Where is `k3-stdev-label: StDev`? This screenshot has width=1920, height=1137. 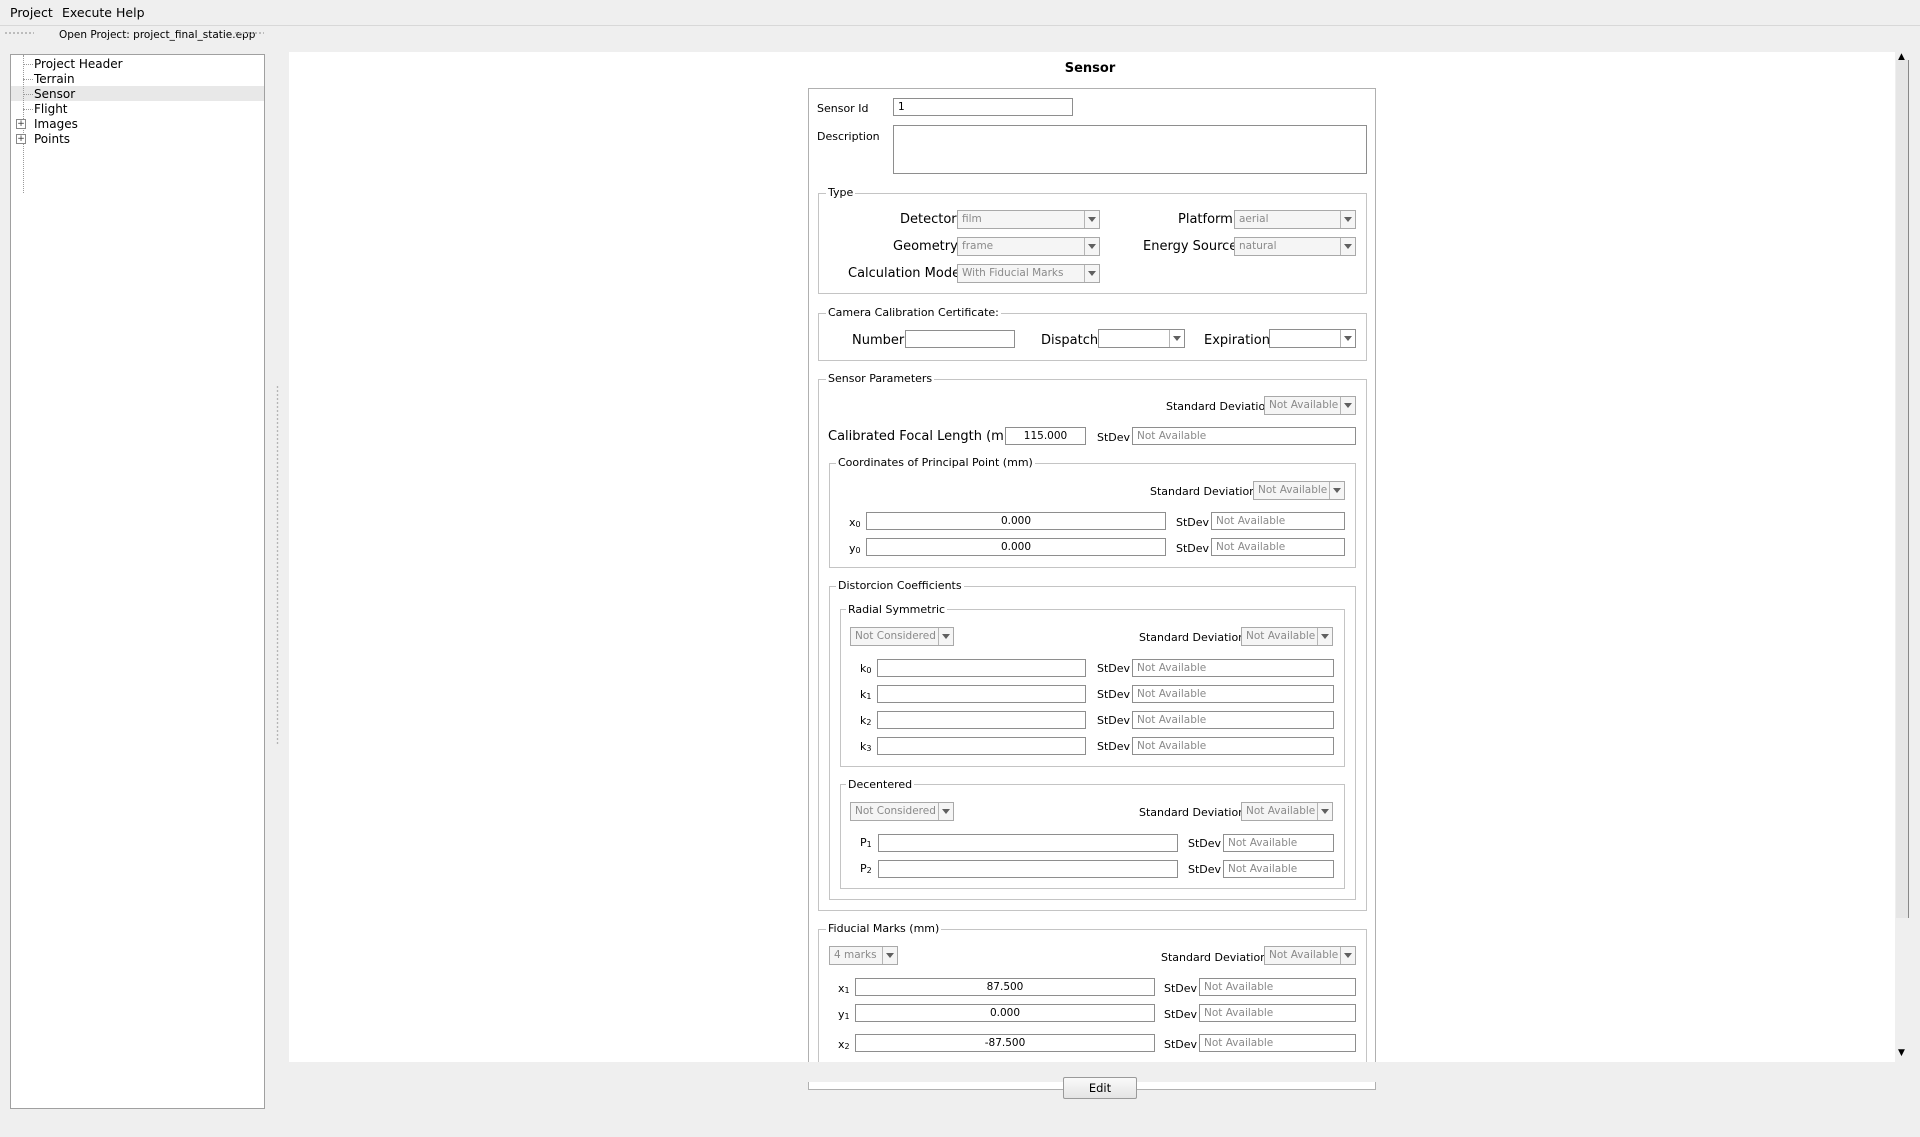 k3-stdev-label: StDev is located at coordinates (1114, 746).